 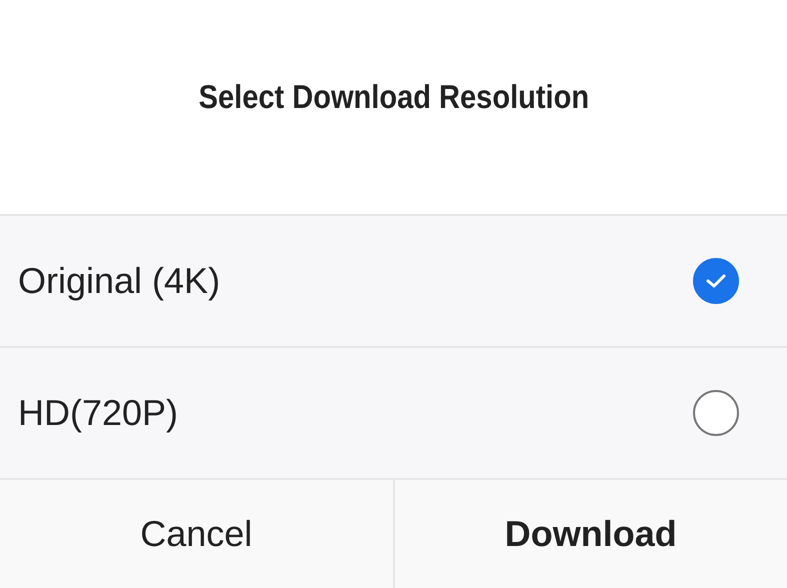 What do you see at coordinates (98, 413) in the screenshot?
I see `option-label: HD(720P)` at bounding box center [98, 413].